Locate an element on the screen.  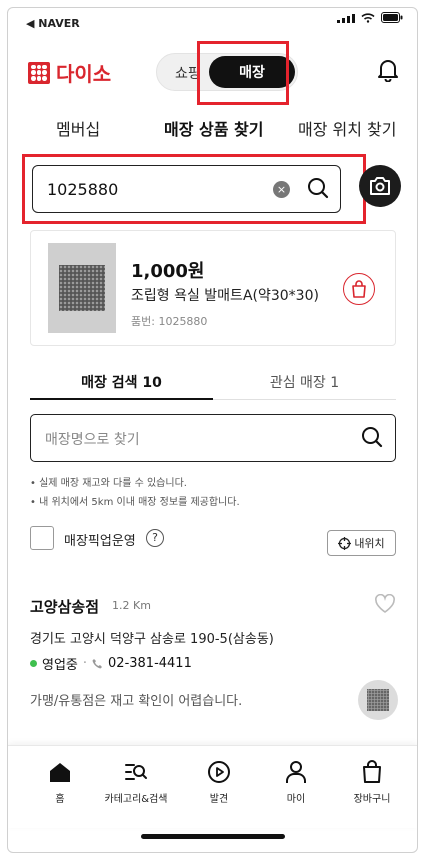
active-tab-indicator is located at coordinates (121, 399).